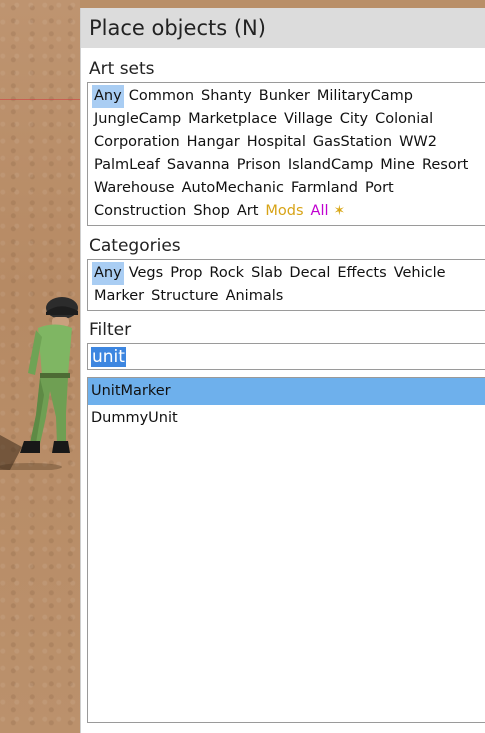 The image size is (485, 733). What do you see at coordinates (379, 188) in the screenshot?
I see `art-set-port: Port` at bounding box center [379, 188].